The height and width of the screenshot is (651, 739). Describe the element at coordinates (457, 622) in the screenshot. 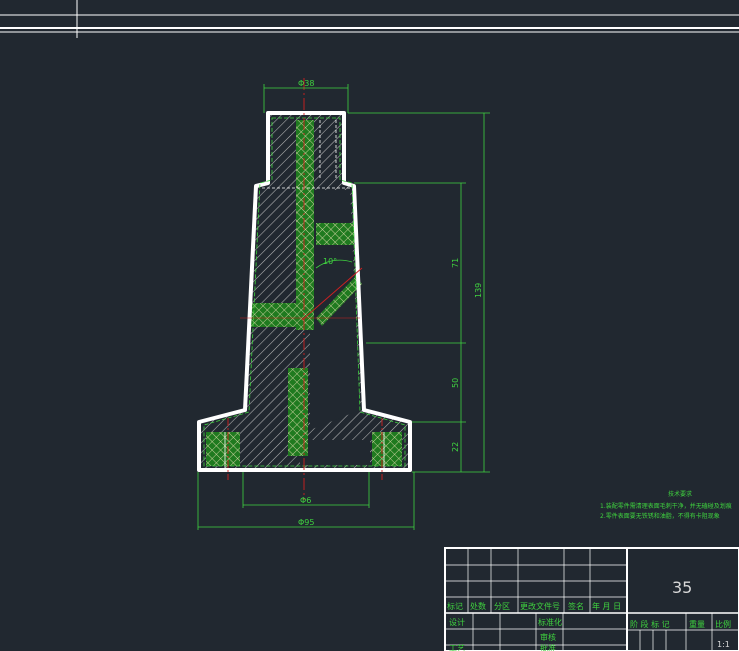

I see `tb-design: 设计` at that location.